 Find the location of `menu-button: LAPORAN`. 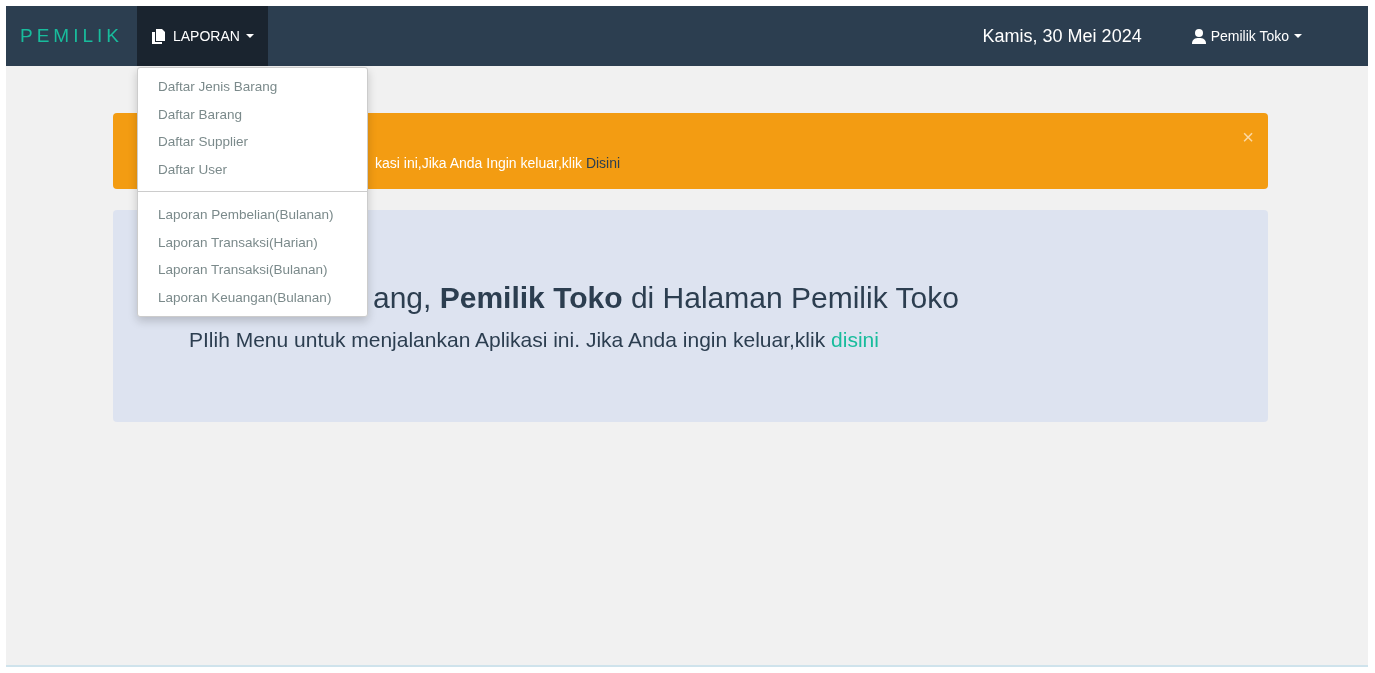

menu-button: LAPORAN is located at coordinates (202, 36).